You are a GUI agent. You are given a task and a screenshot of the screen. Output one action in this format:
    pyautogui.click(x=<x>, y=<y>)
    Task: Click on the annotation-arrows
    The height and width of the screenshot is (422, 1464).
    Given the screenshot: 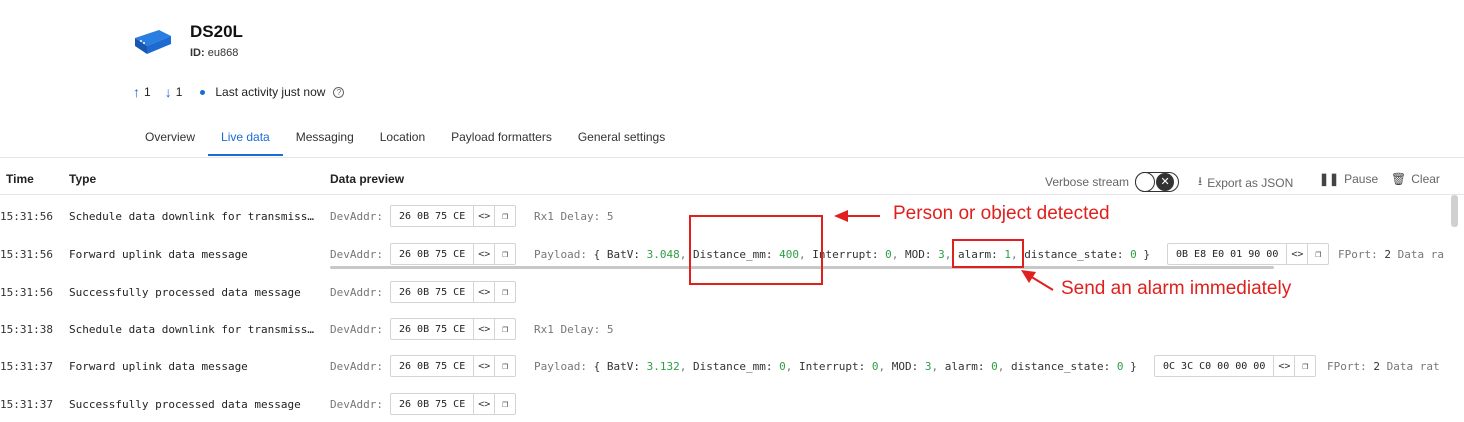 What is the action you would take?
    pyautogui.click(x=944, y=250)
    